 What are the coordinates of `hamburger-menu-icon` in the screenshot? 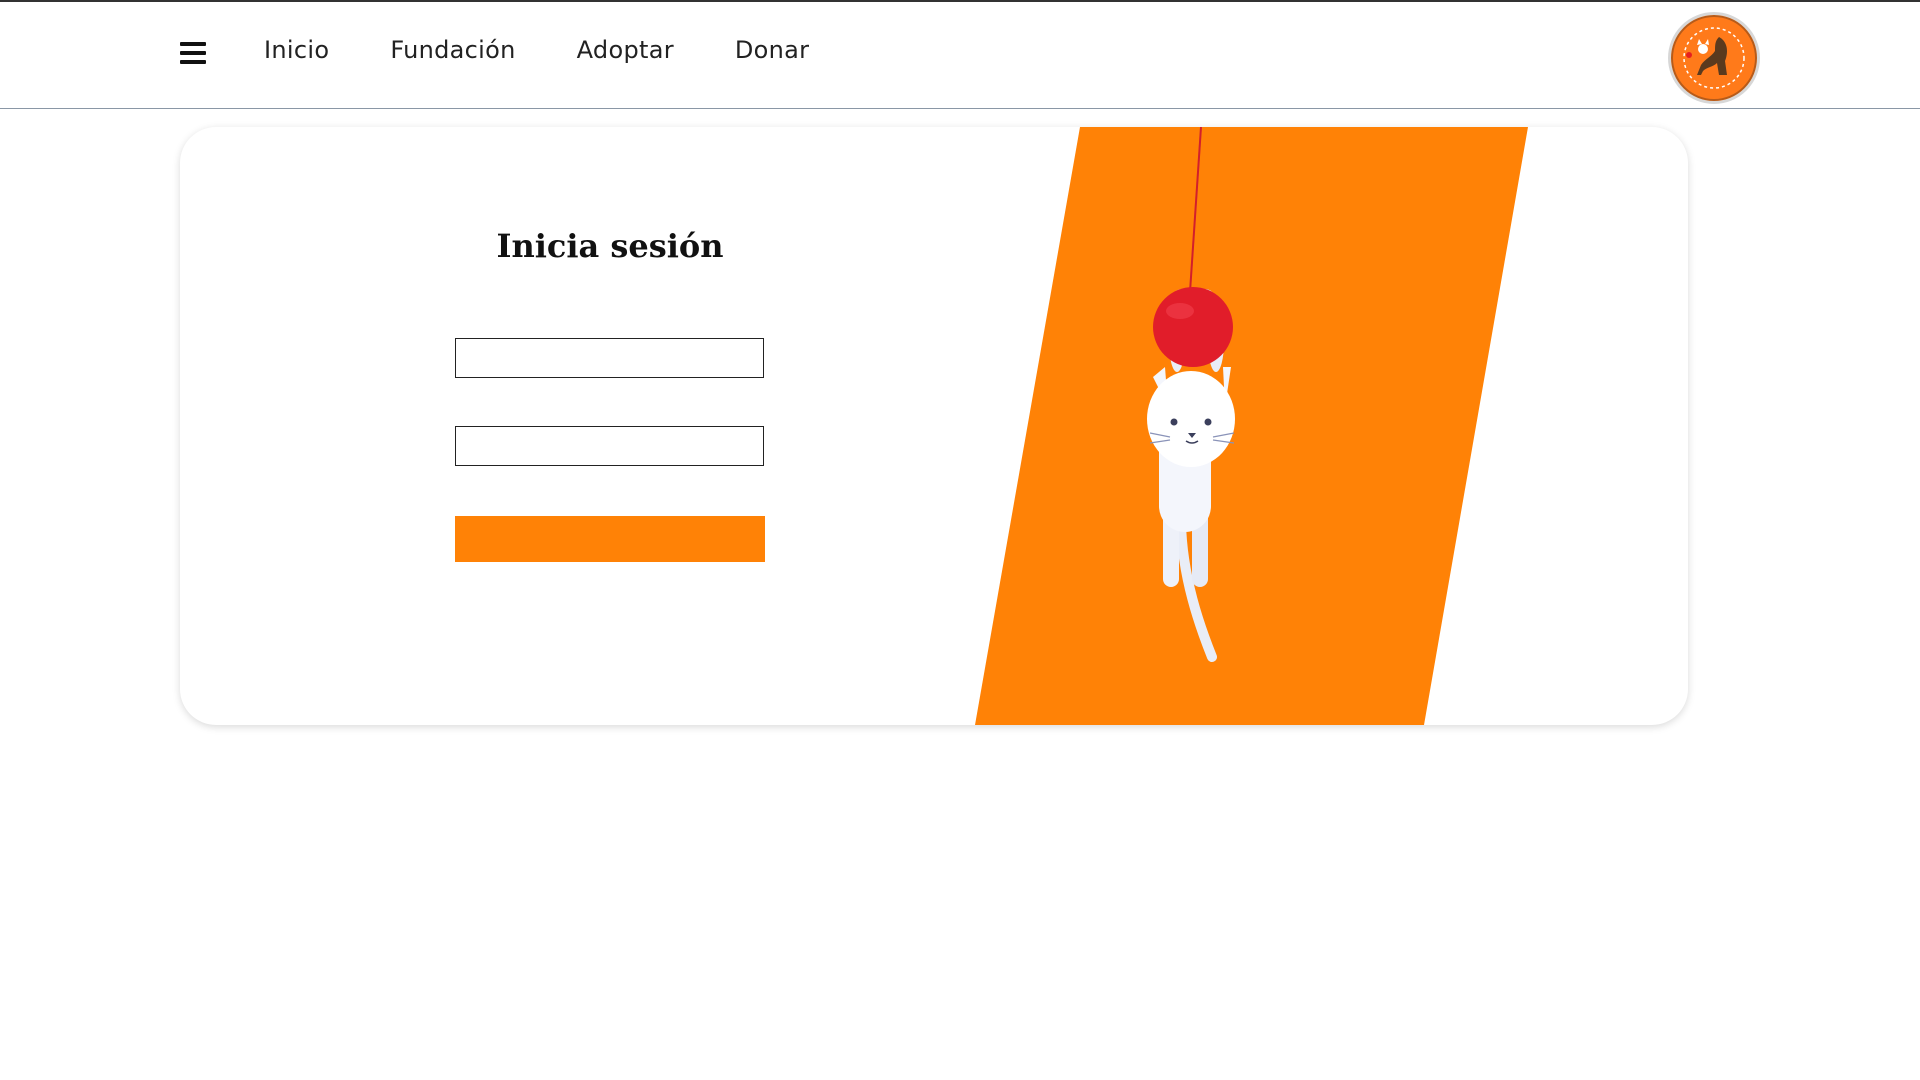 It's located at (193, 53).